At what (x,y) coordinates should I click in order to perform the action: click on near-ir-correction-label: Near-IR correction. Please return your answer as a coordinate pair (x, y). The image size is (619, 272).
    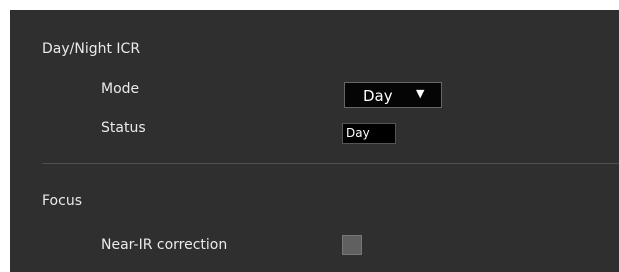
    Looking at the image, I should click on (164, 245).